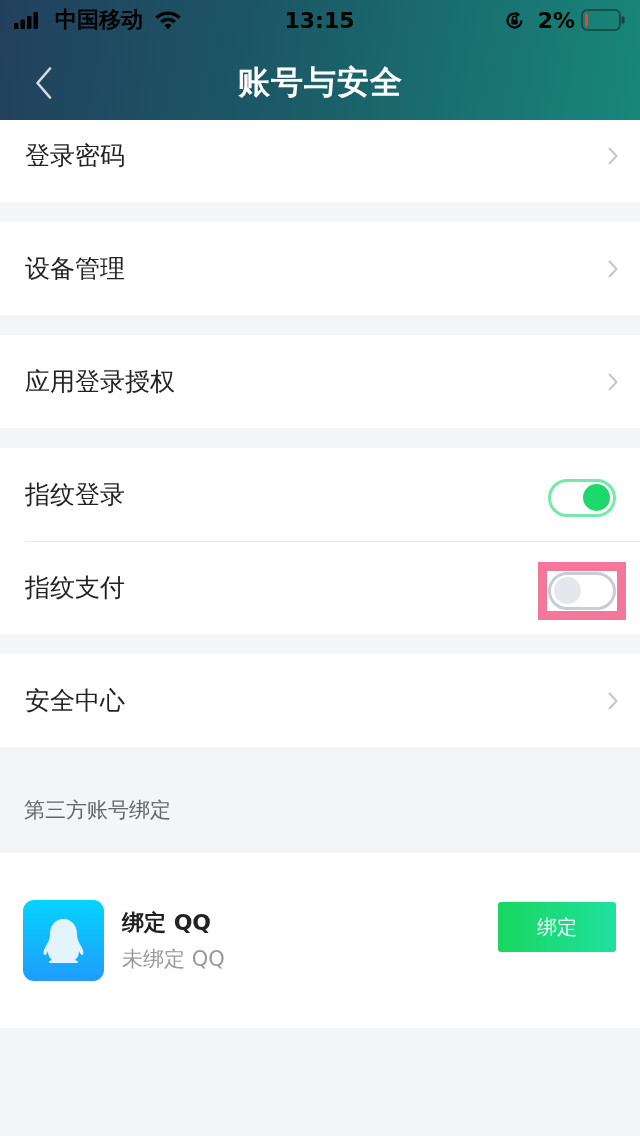  Describe the element at coordinates (603, 20) in the screenshot. I see `battery-icon` at that location.